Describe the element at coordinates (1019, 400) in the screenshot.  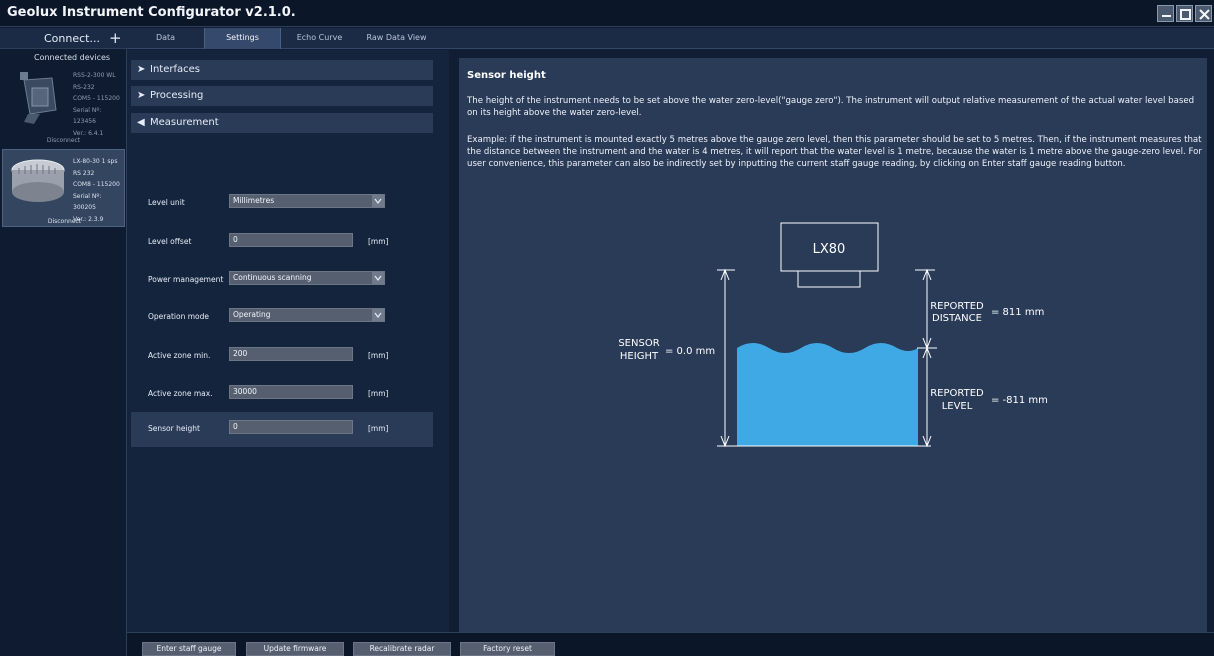
I see `reported-level-value: = -811 mm` at that location.